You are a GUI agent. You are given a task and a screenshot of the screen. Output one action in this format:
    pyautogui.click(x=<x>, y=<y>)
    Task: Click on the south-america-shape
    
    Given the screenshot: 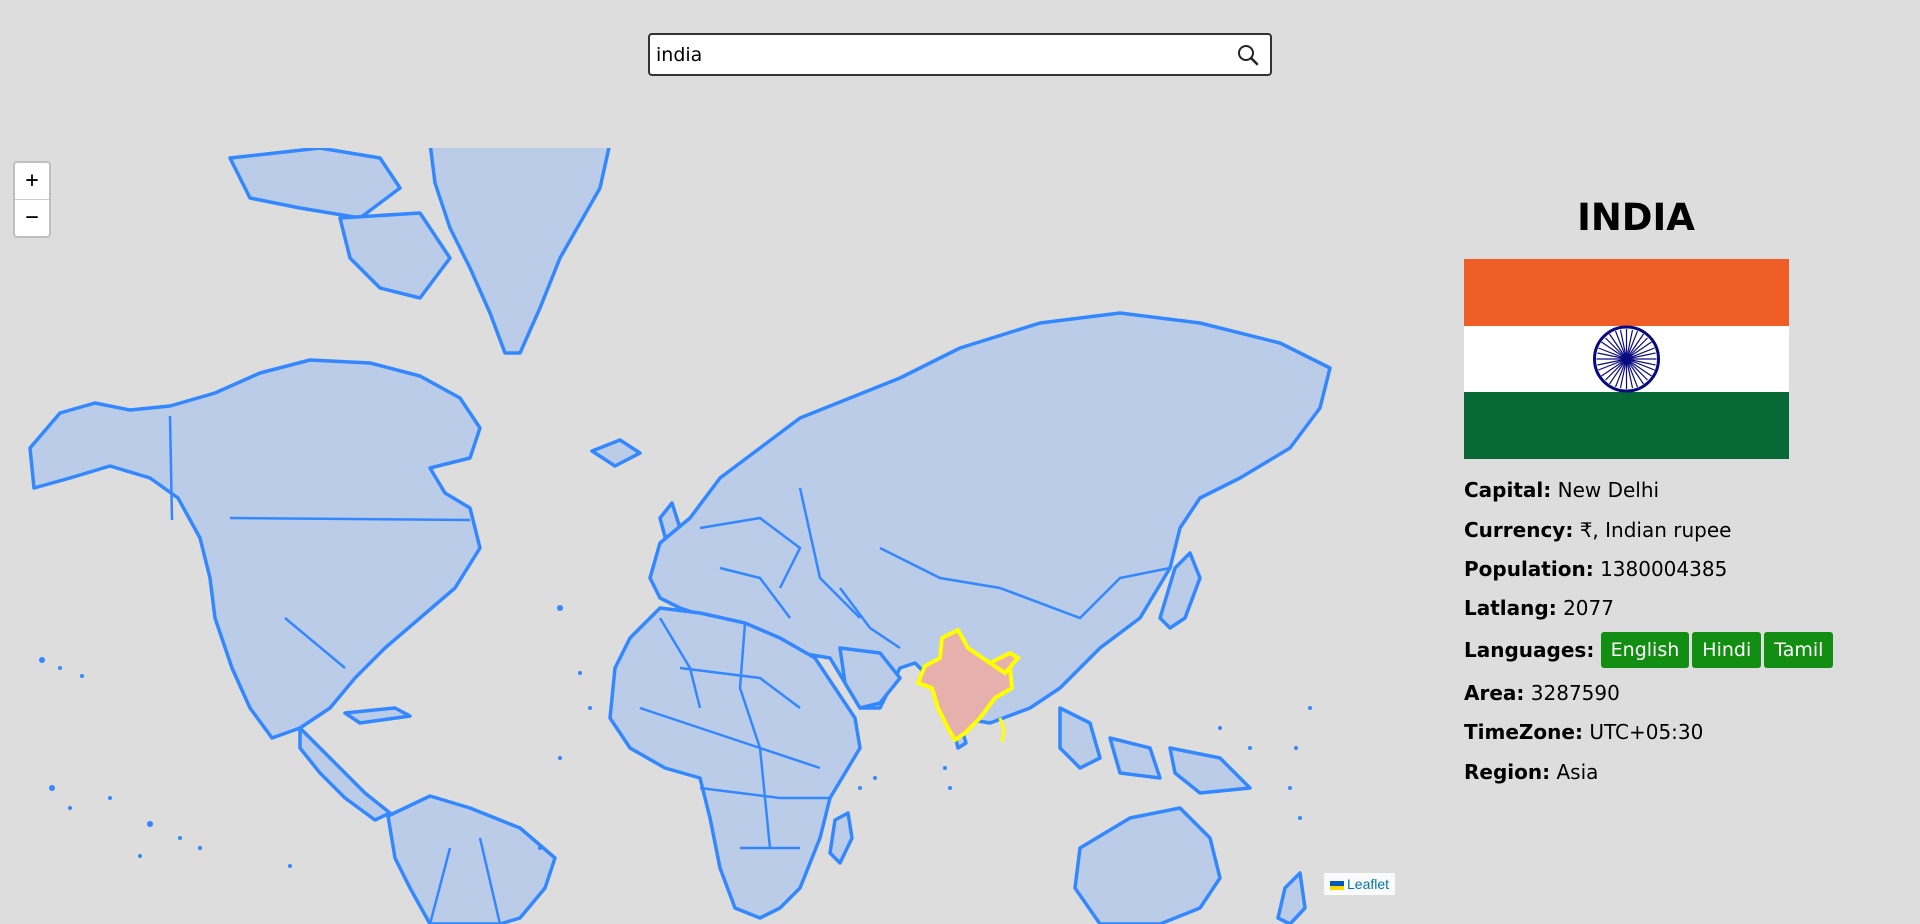 What is the action you would take?
    pyautogui.click(x=471, y=859)
    